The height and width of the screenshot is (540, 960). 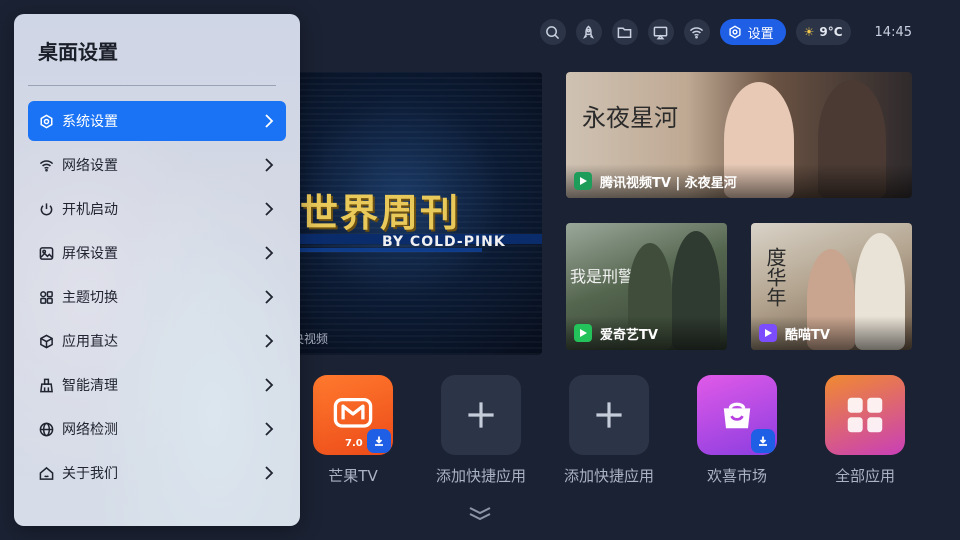 I want to click on rocket-icon, so click(x=588, y=32).